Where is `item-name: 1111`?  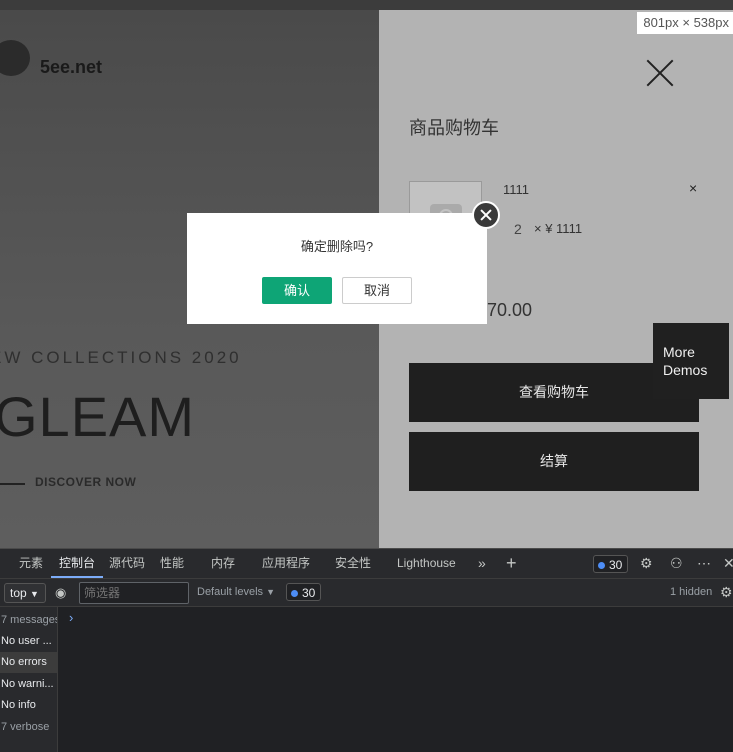
item-name: 1111 is located at coordinates (516, 189).